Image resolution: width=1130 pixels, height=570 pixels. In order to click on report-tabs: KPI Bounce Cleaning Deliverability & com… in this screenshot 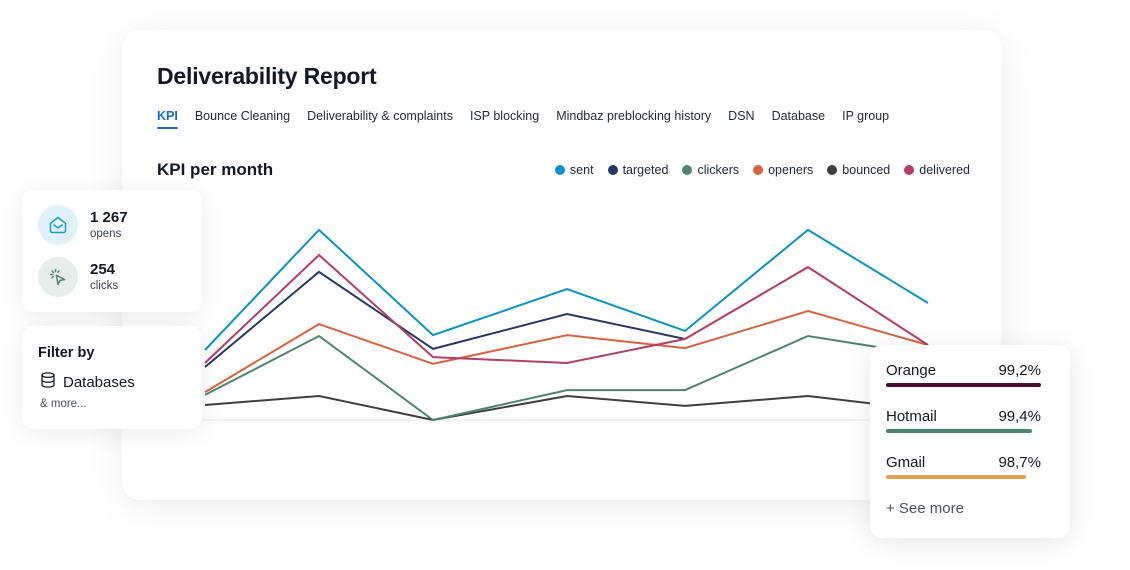, I will do `click(531, 119)`.